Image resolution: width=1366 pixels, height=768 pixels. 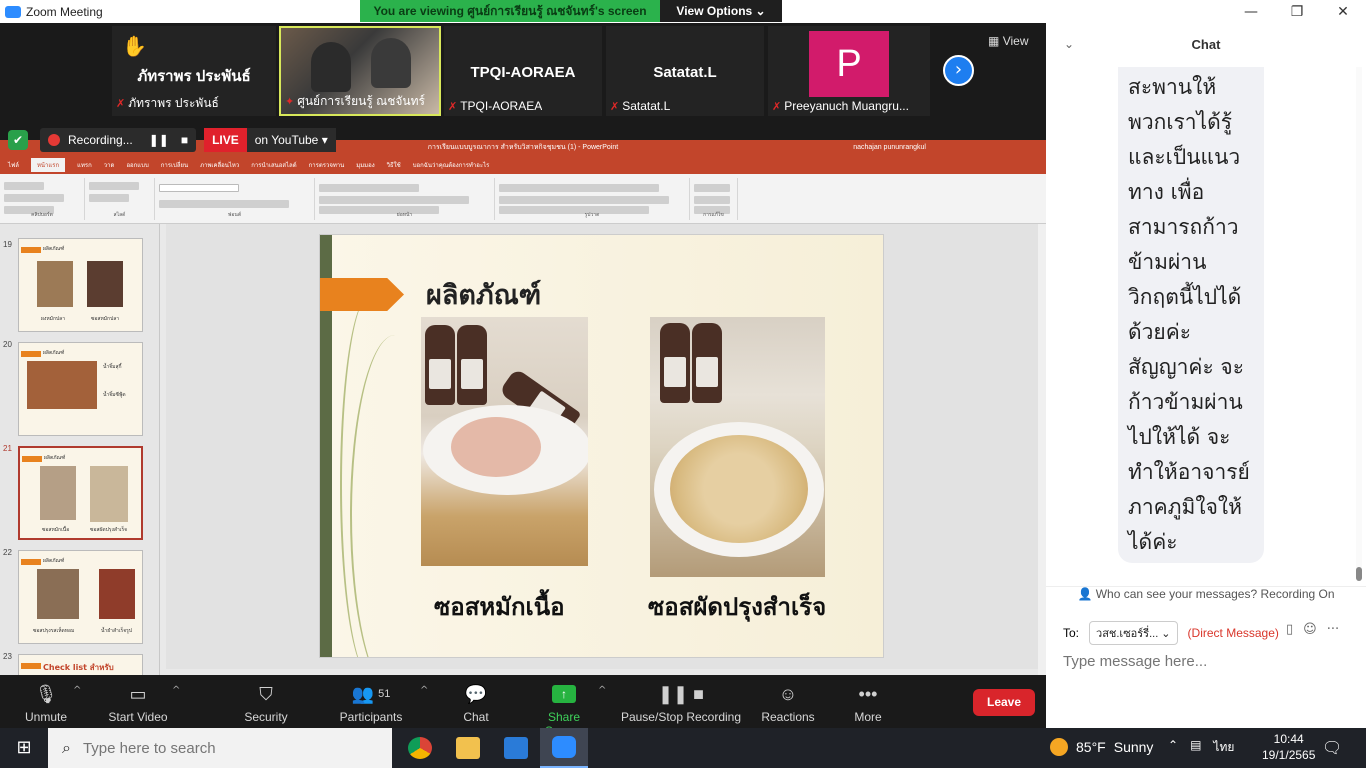 I want to click on start-video-button: ▭ Start Video, so click(x=138, y=703).